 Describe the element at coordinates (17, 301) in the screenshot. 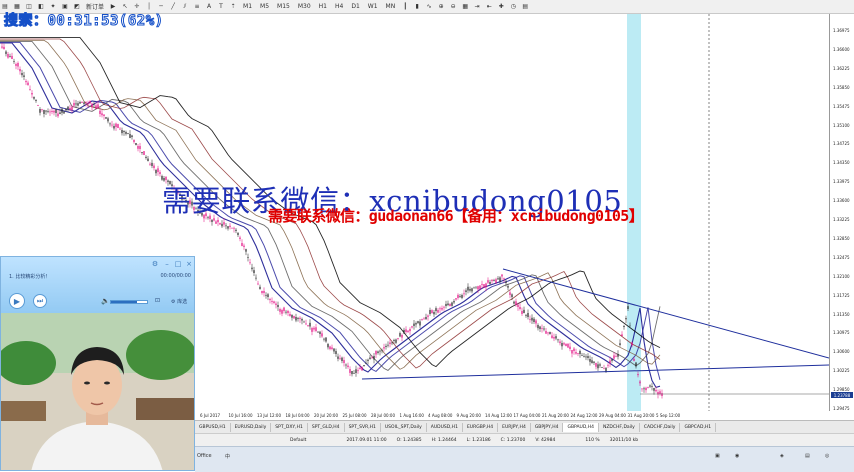

I see `play-button: ▶` at that location.